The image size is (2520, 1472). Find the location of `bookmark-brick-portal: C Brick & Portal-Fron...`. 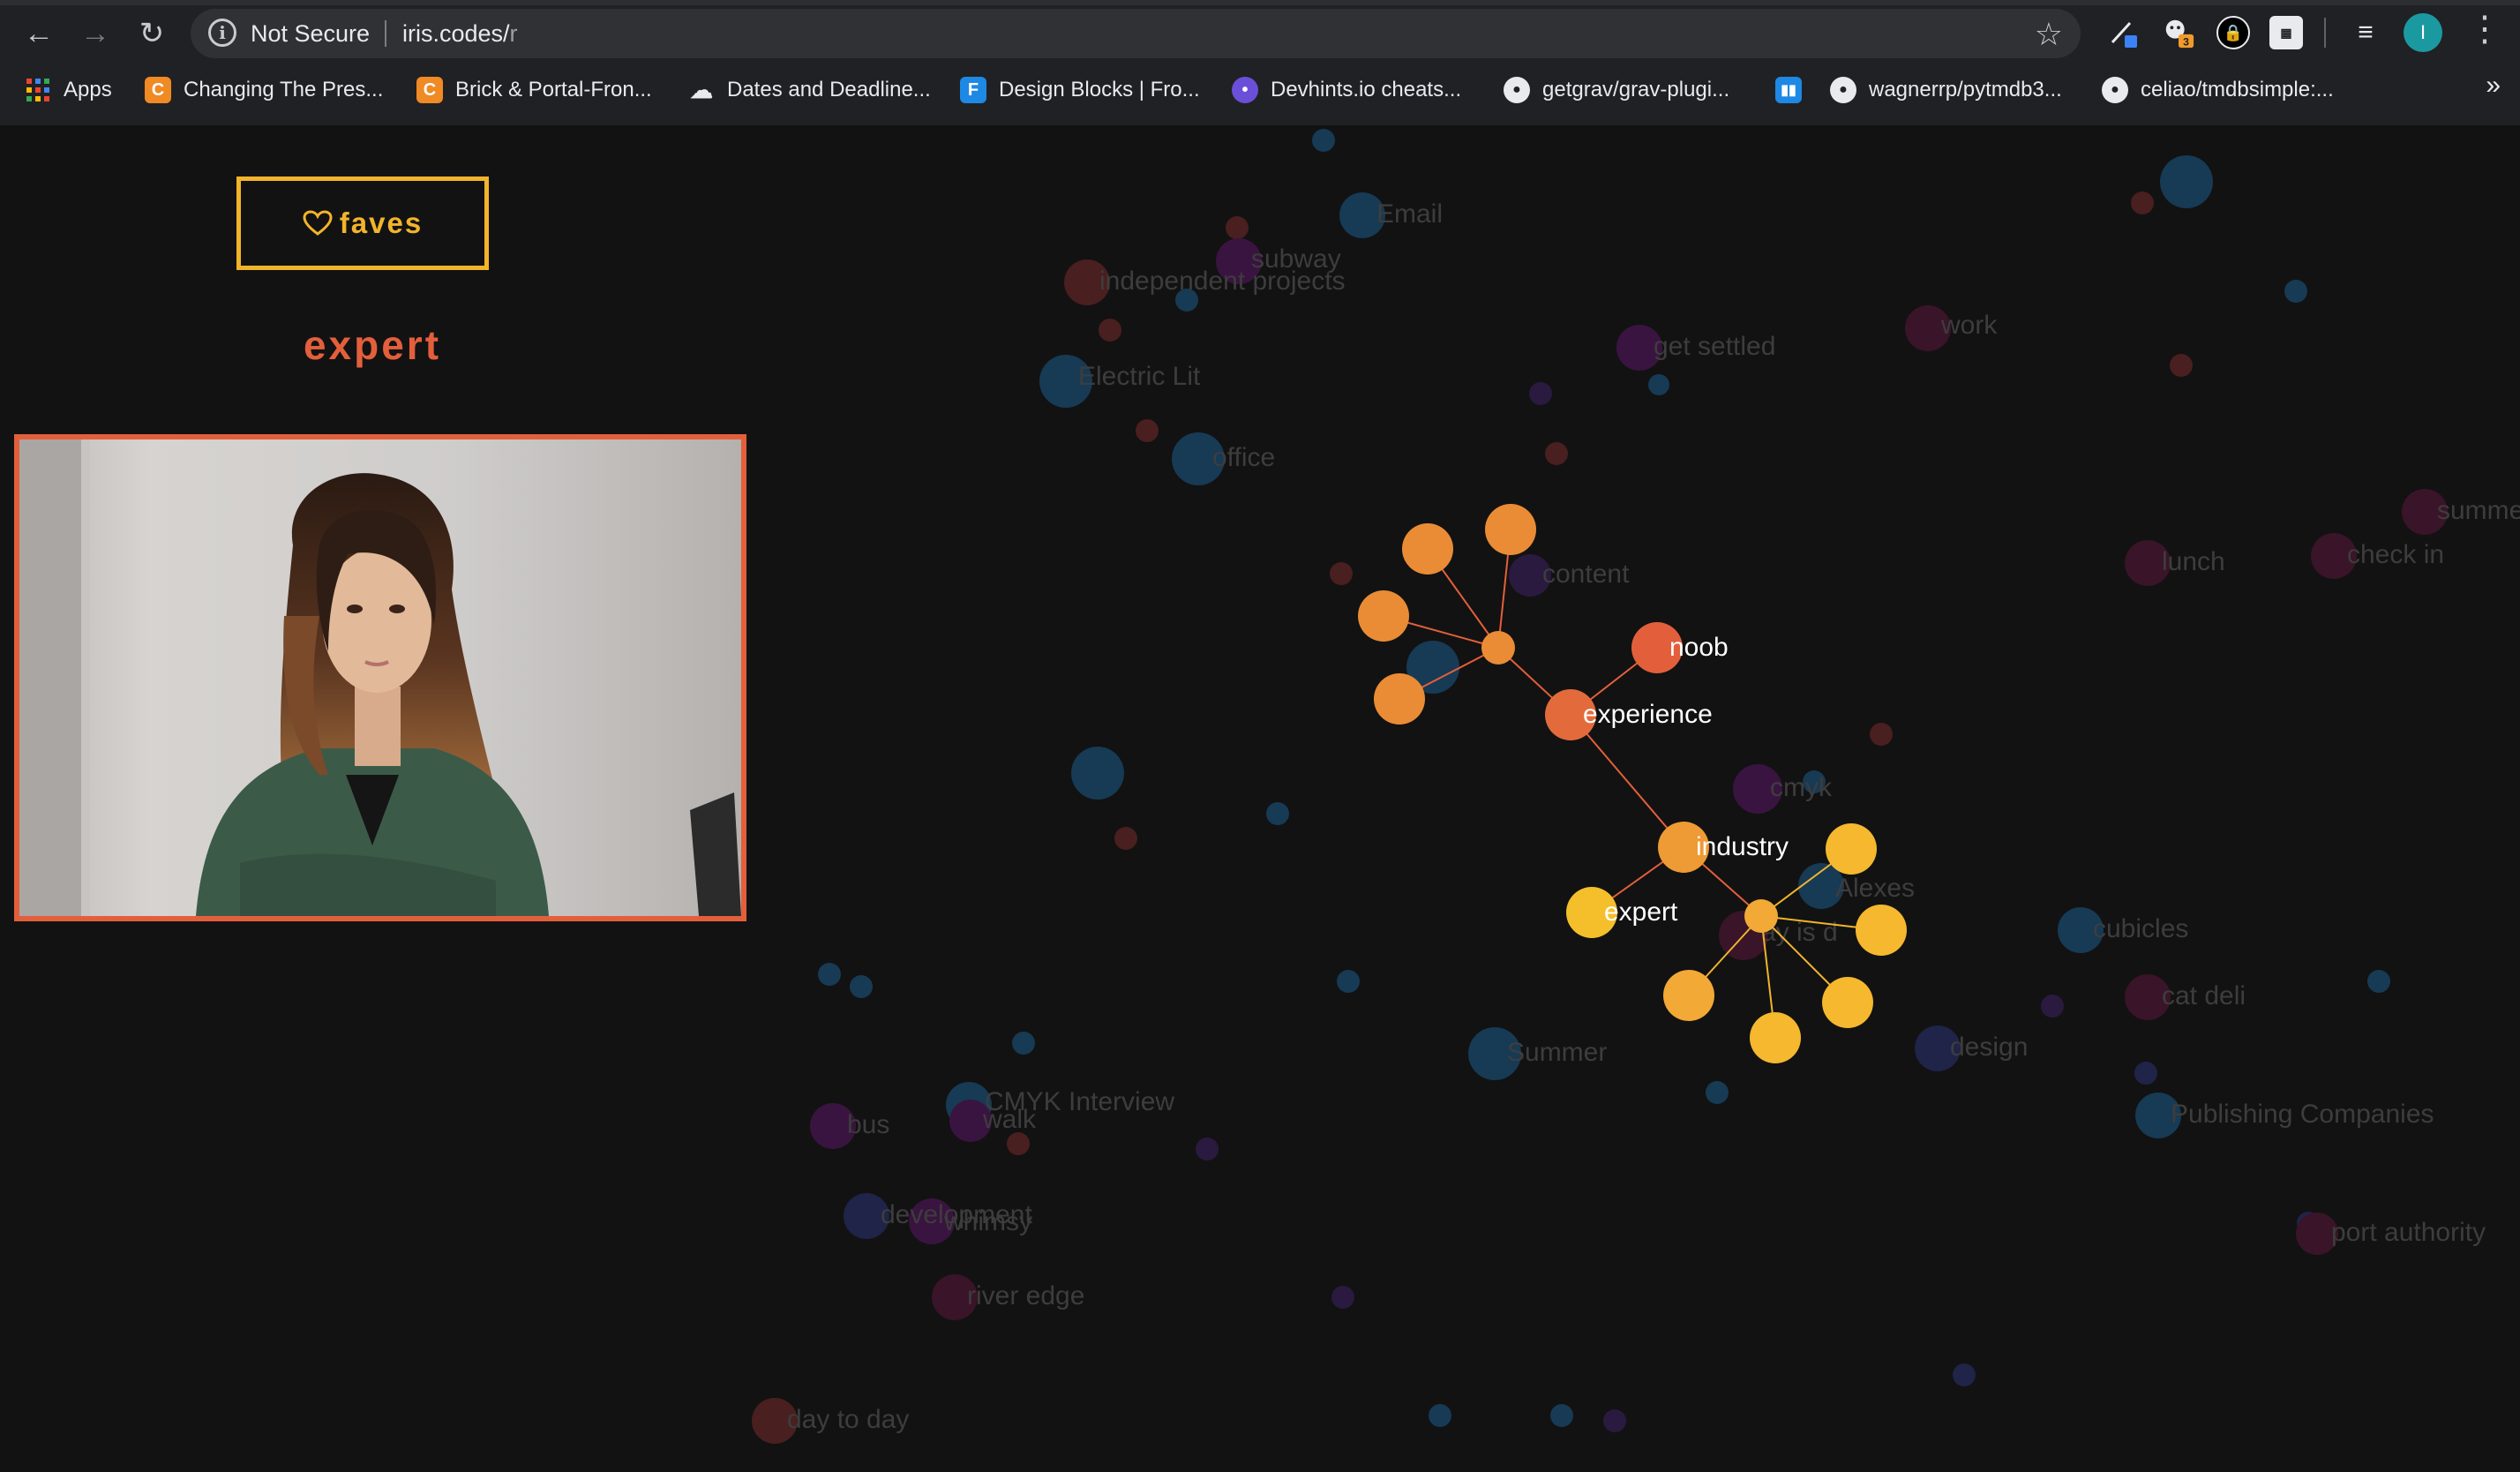

bookmark-brick-portal: C Brick & Portal-Fron... is located at coordinates (534, 90).